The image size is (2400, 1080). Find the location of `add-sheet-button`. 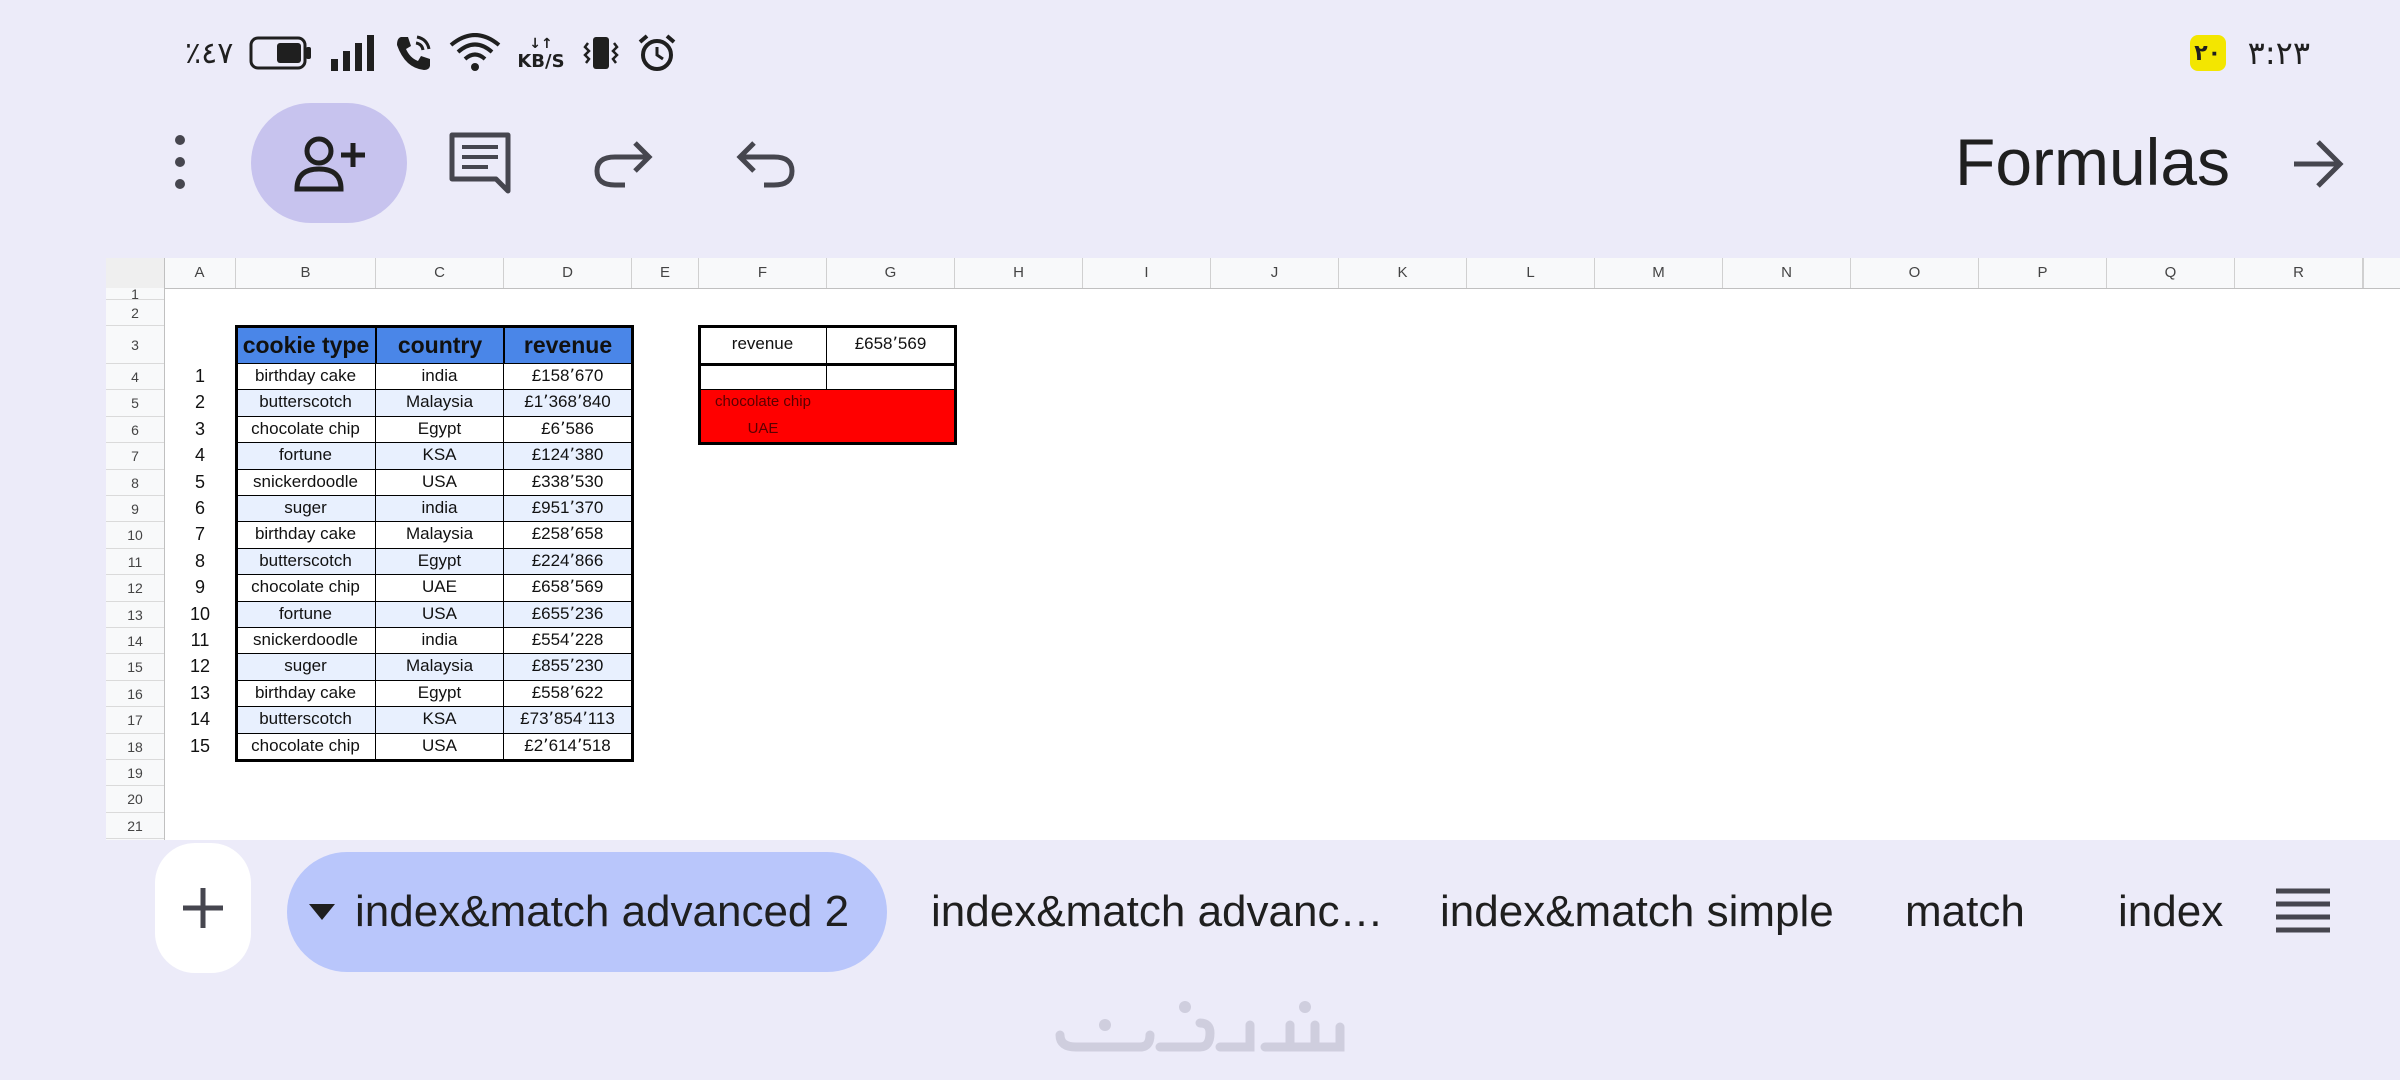

add-sheet-button is located at coordinates (203, 908).